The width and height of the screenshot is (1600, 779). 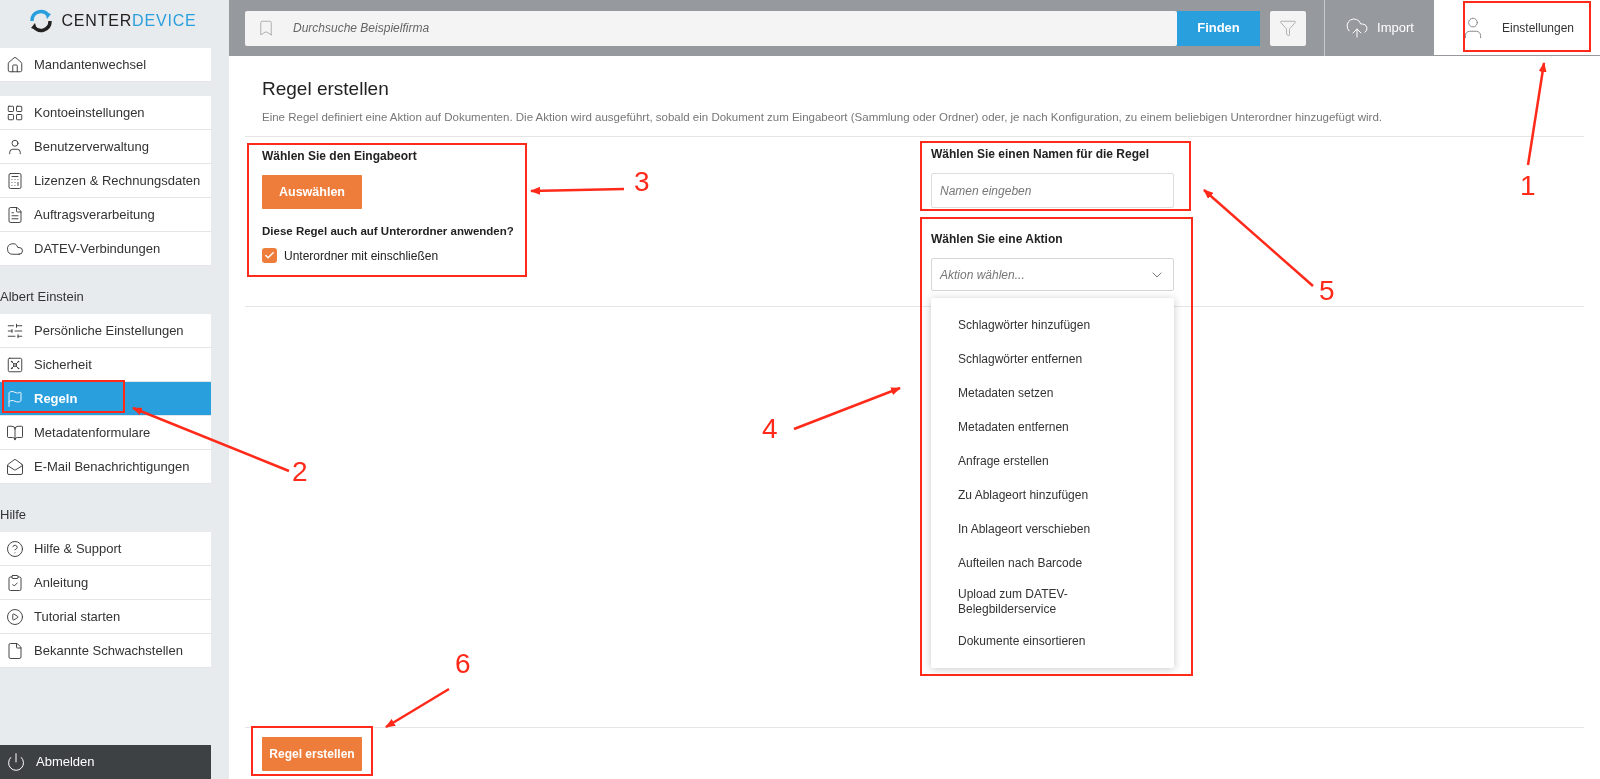 I want to click on menu-option: In Ablageort verschieben, so click(x=1052, y=529).